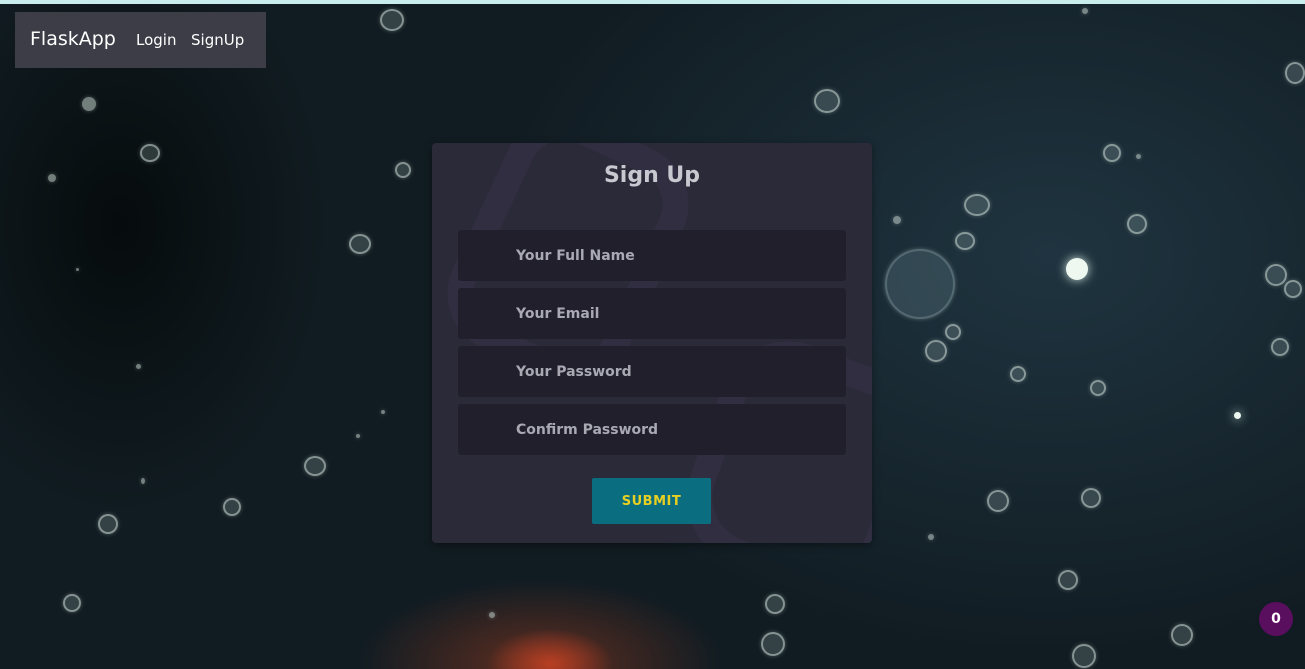 The image size is (1305, 669). I want to click on nav-login-link: Login, so click(156, 40).